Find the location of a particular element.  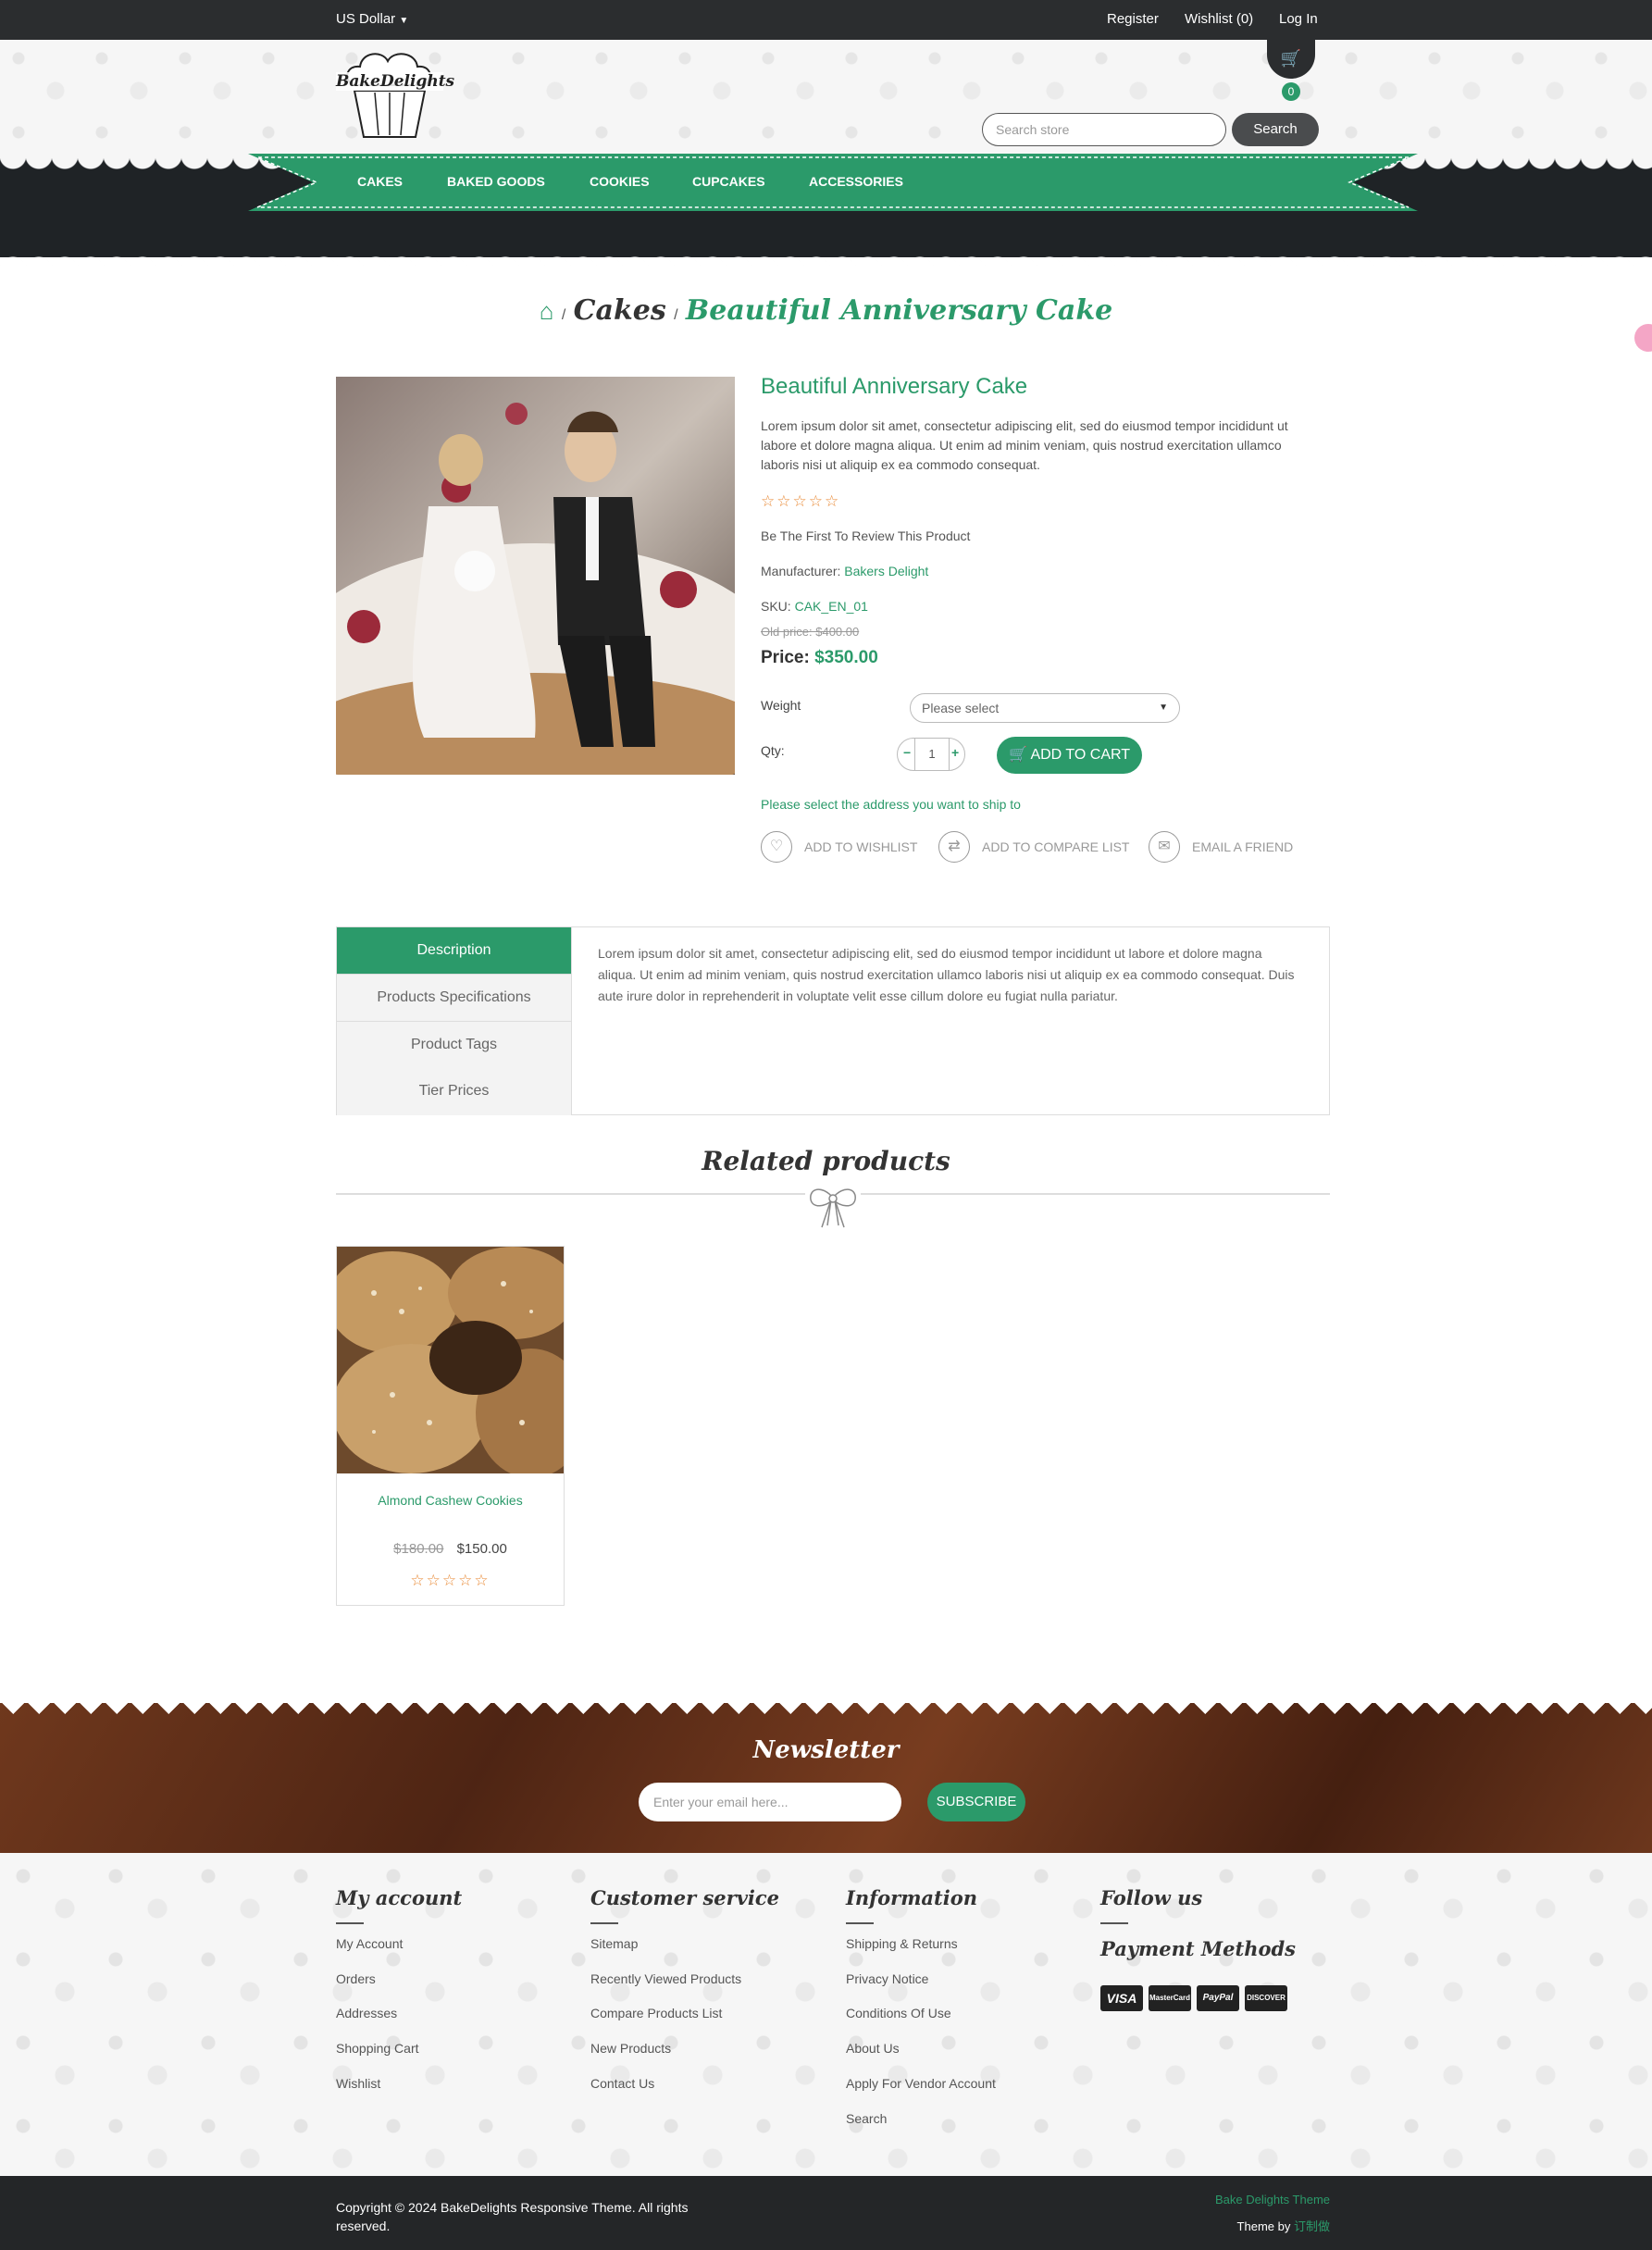

footer-link-conditions: Conditions Of Use is located at coordinates (899, 2013).